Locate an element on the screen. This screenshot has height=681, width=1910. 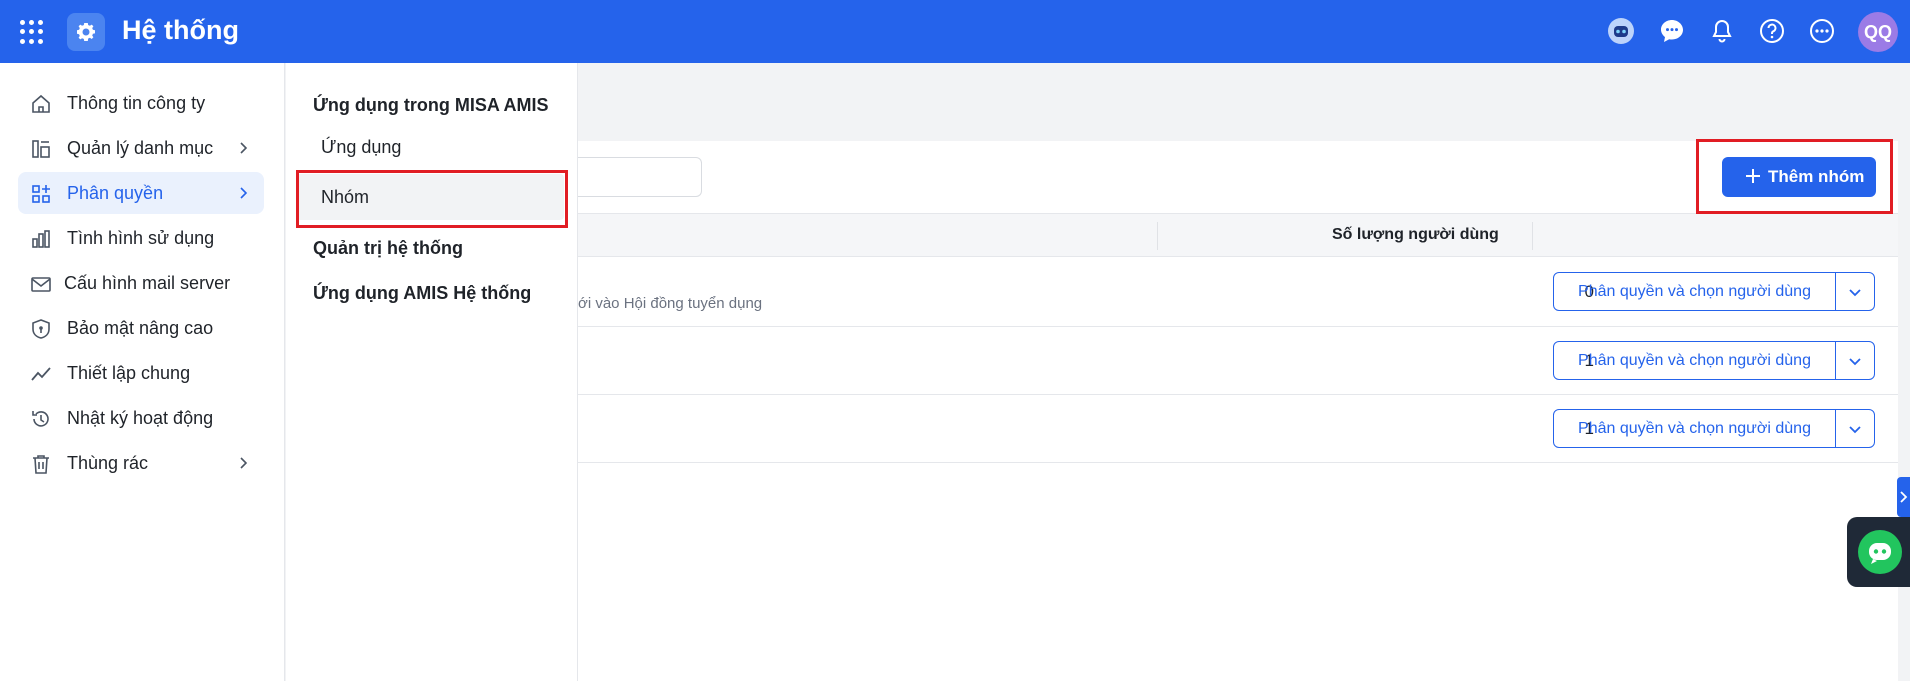
bell-icon is located at coordinates (1722, 31).